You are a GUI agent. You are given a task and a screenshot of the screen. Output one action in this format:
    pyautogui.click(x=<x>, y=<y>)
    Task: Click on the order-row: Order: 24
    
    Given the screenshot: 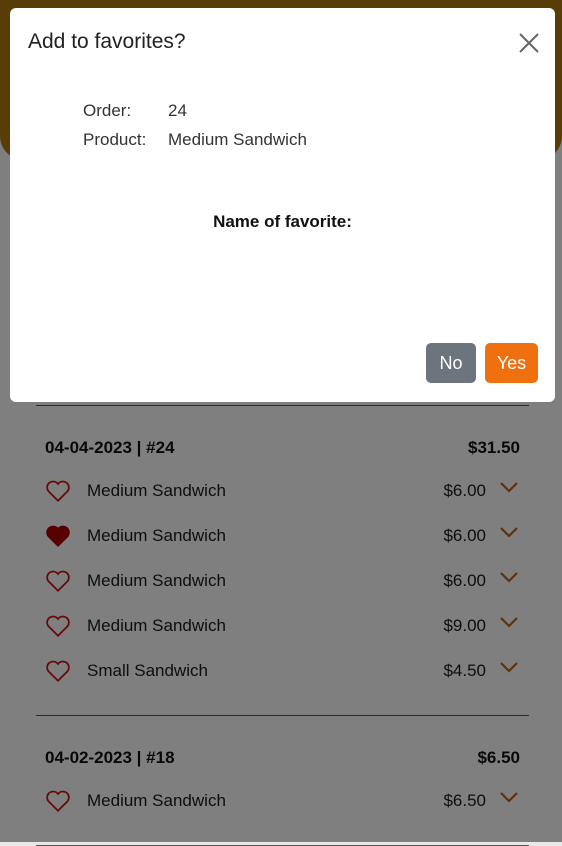 What is the action you would take?
    pyautogui.click(x=195, y=110)
    